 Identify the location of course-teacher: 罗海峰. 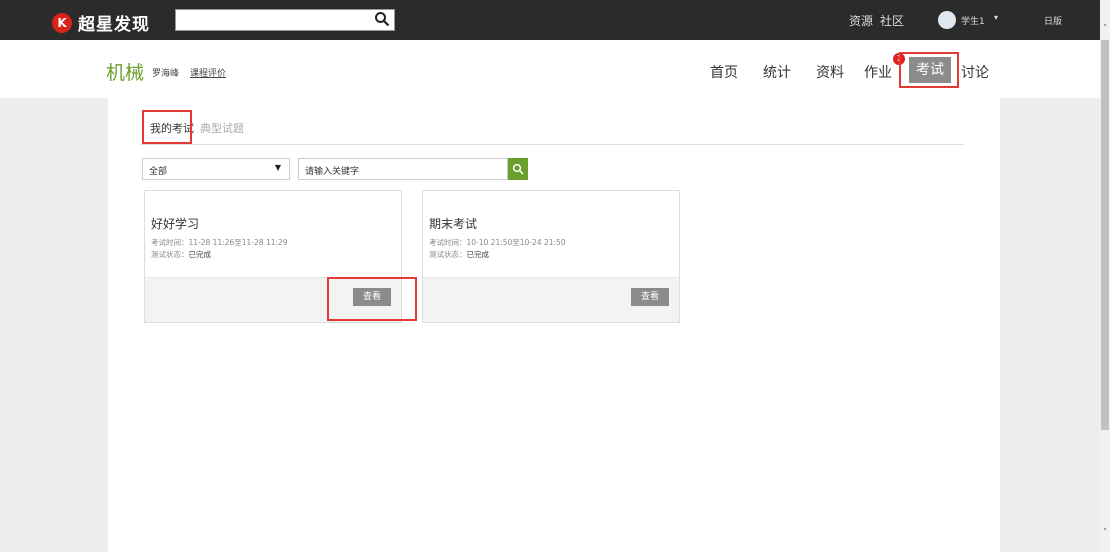
(166, 74).